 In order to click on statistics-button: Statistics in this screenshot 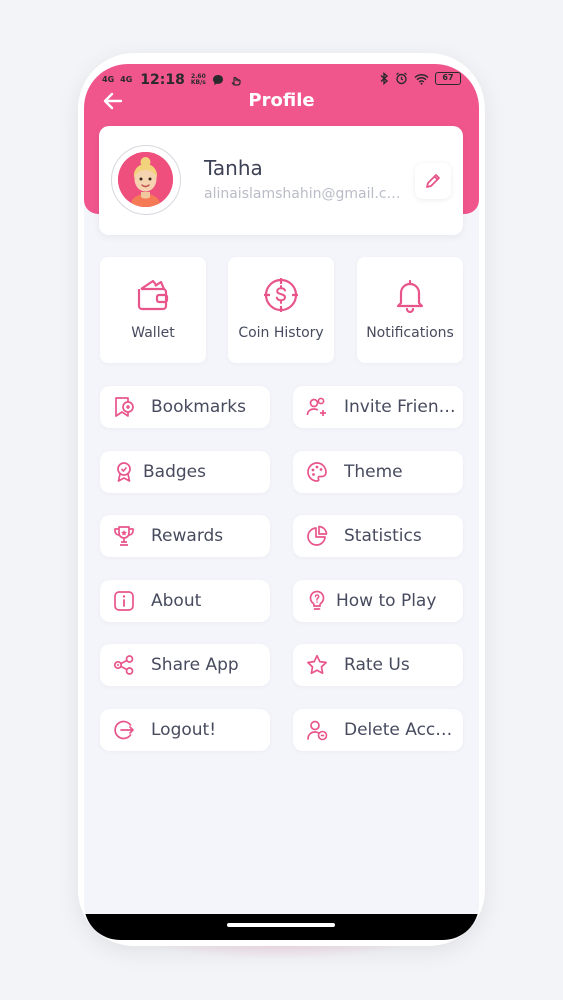, I will do `click(378, 536)`.